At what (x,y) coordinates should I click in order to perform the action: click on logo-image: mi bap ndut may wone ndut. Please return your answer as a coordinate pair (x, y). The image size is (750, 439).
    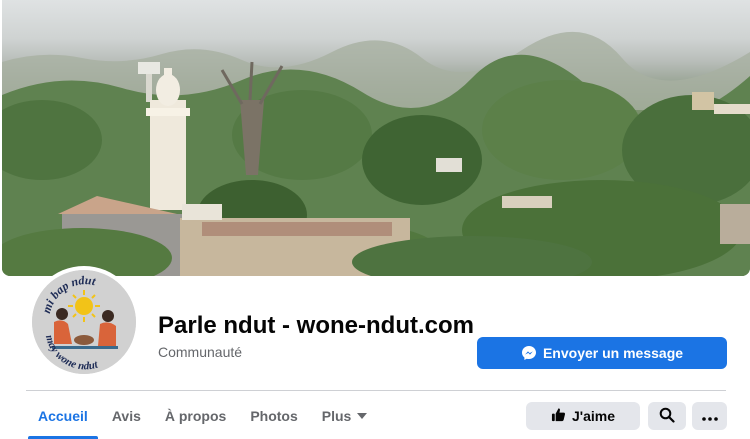
    Looking at the image, I should click on (84, 322).